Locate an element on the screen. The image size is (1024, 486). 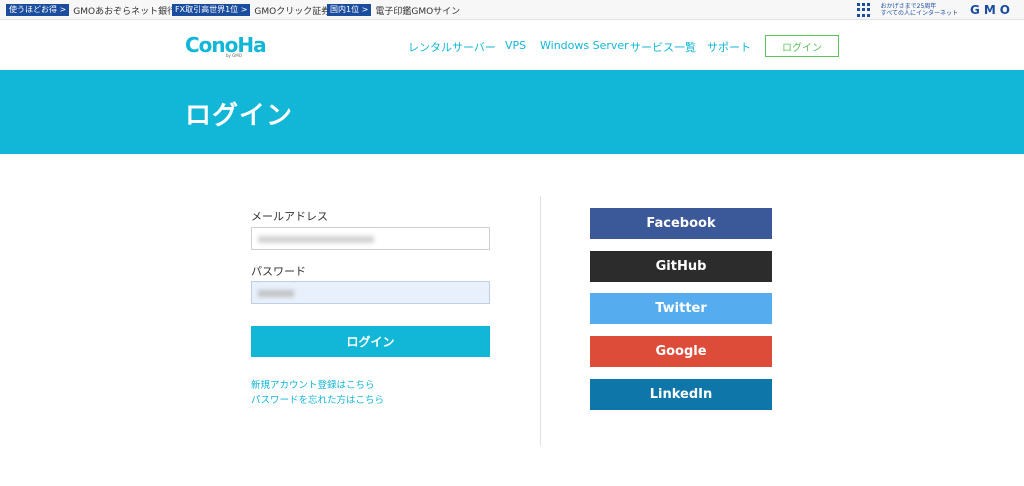
forgot-password-link: パスワードを忘れた方はこちら is located at coordinates (317, 399).